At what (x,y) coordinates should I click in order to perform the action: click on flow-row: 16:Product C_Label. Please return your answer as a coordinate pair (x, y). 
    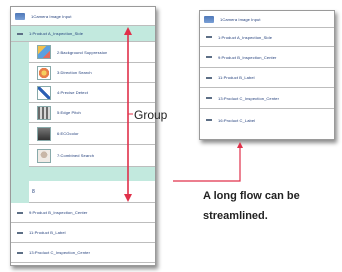
    Looking at the image, I should click on (267, 120).